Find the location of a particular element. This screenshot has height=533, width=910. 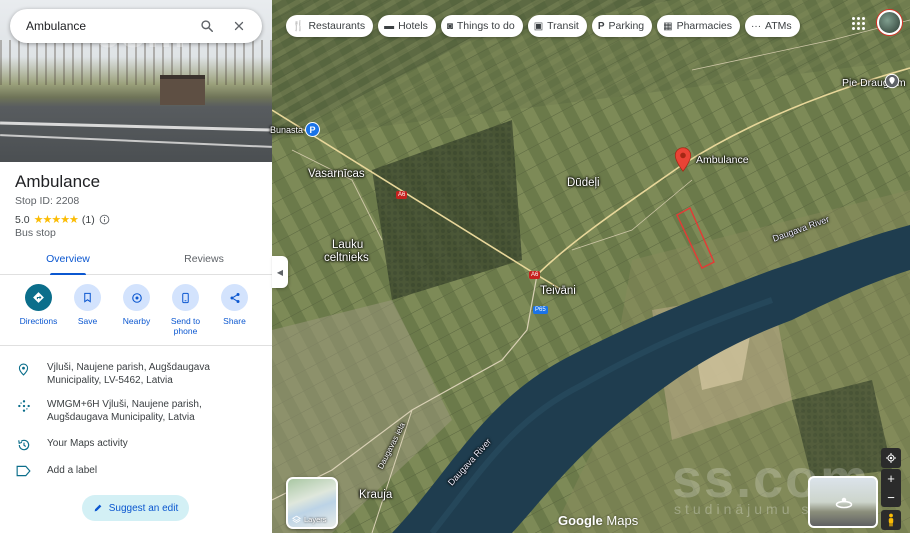

street-view-thumbnail is located at coordinates (843, 502).